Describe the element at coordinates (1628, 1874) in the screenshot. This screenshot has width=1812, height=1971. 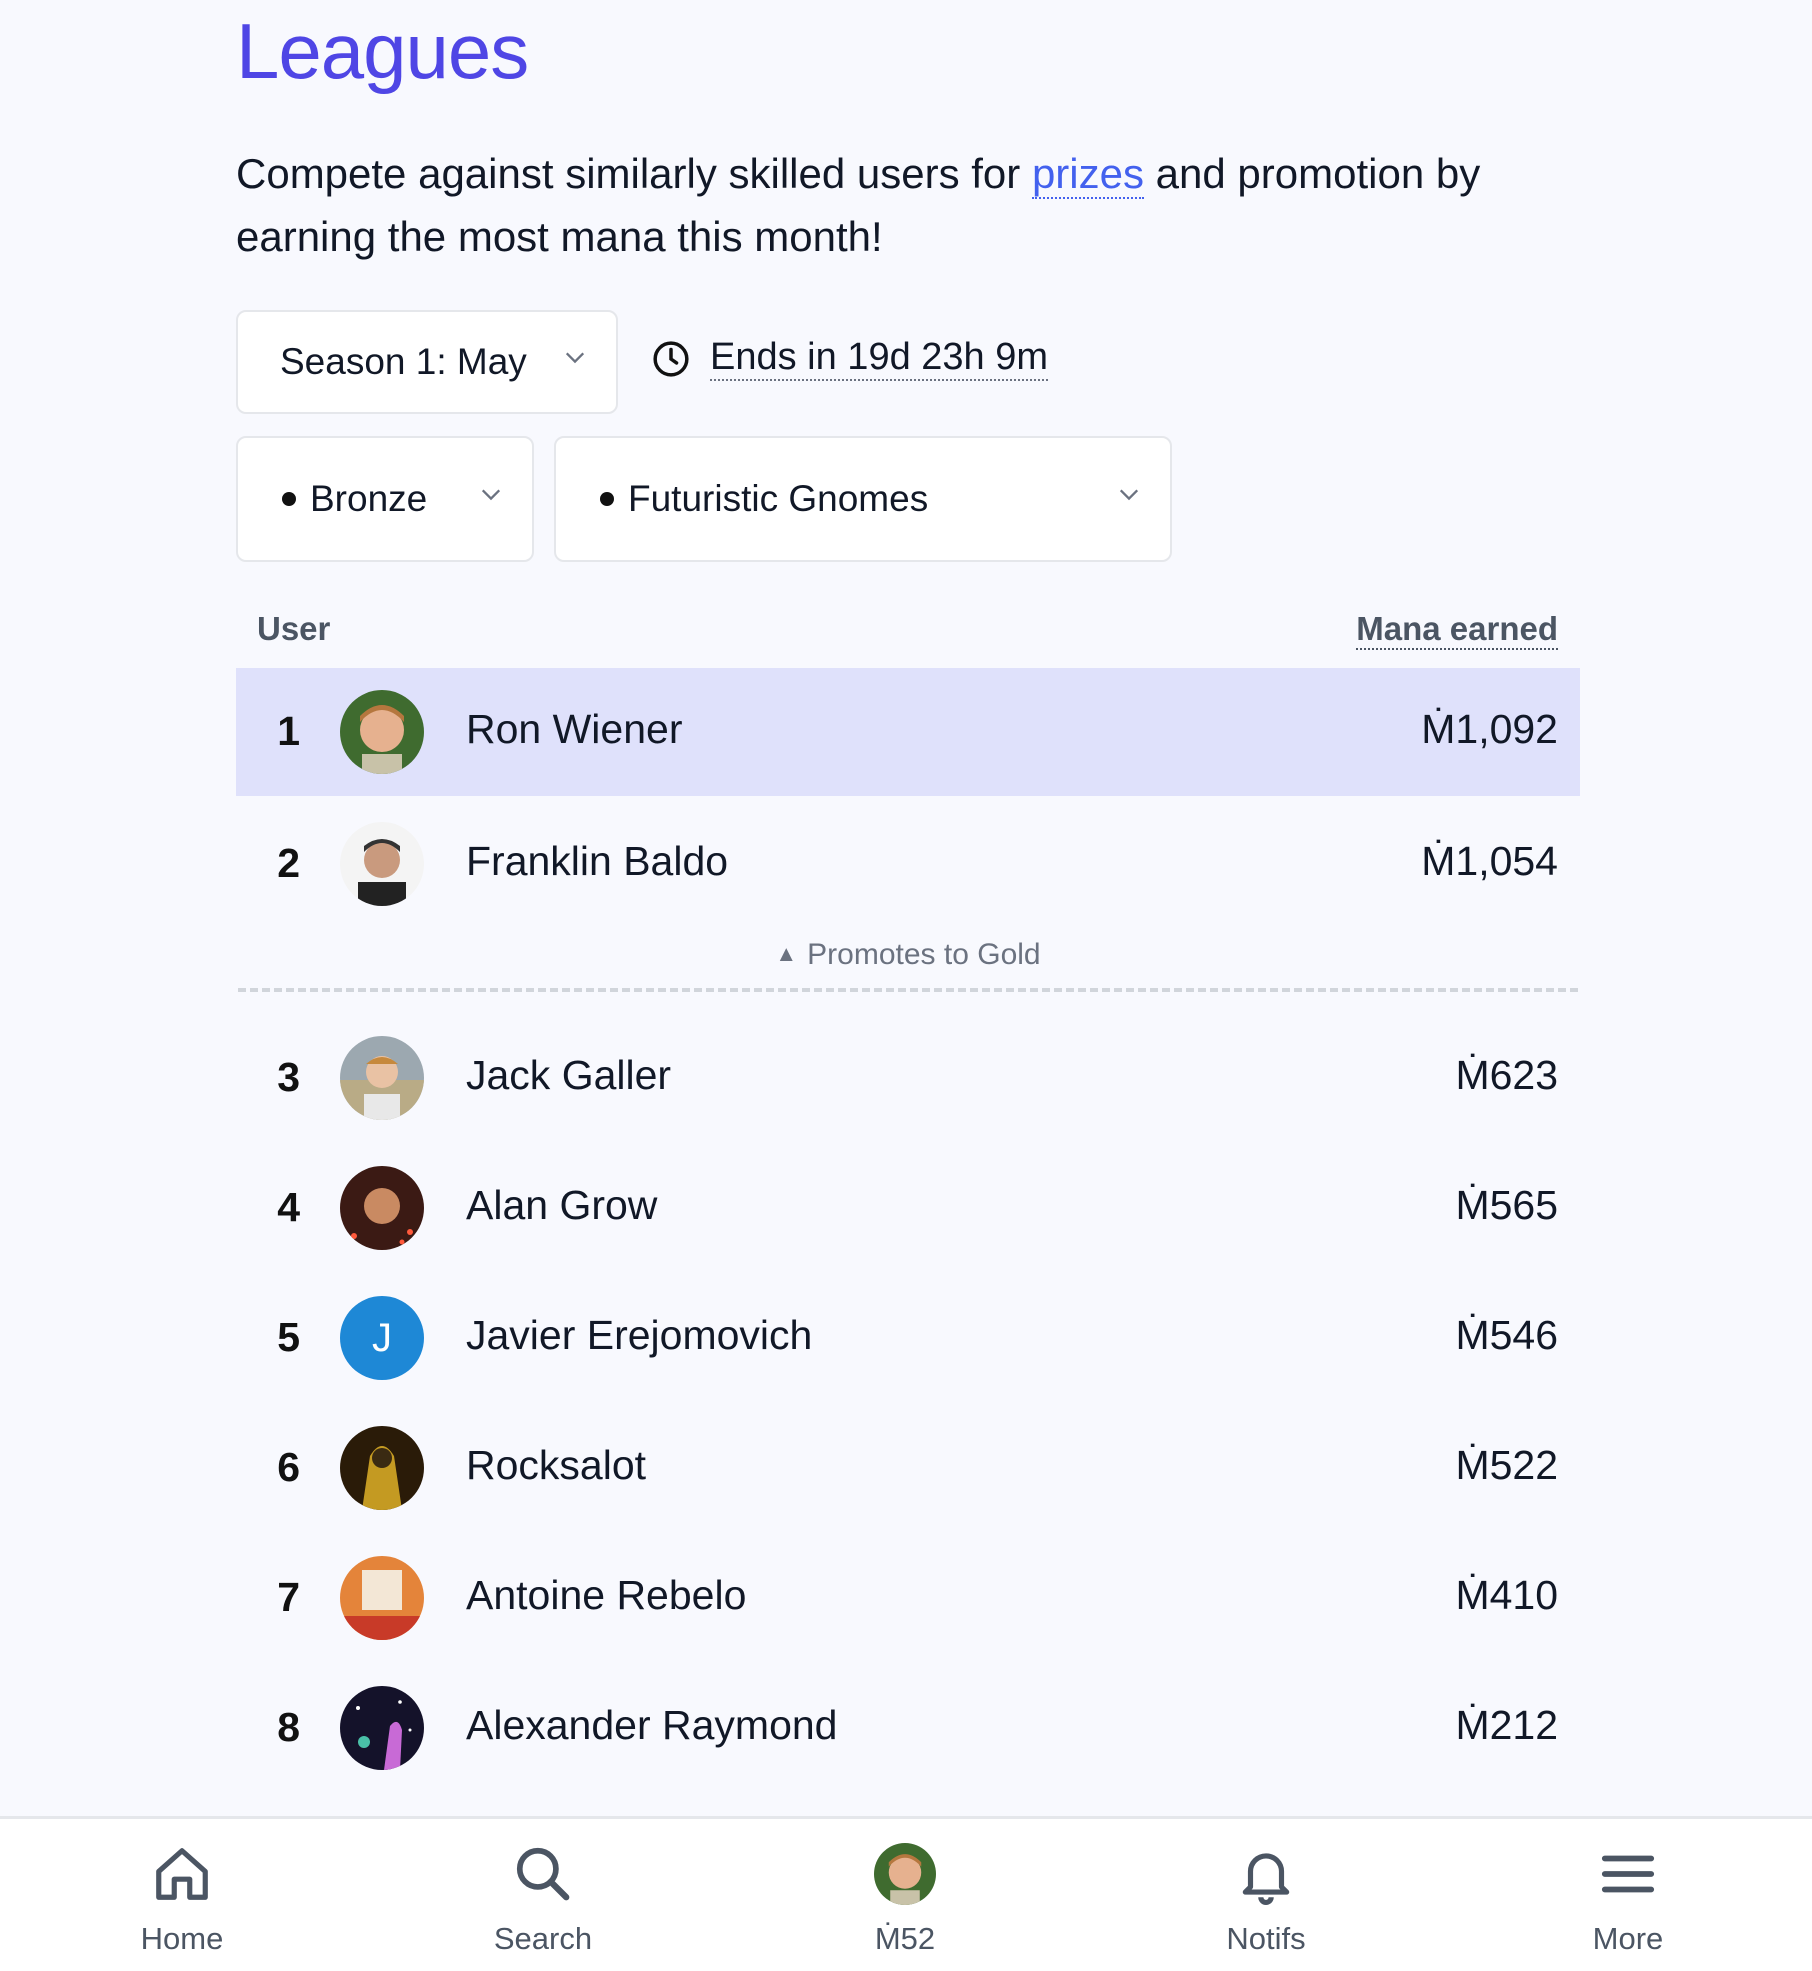
I see `menu-icon` at that location.